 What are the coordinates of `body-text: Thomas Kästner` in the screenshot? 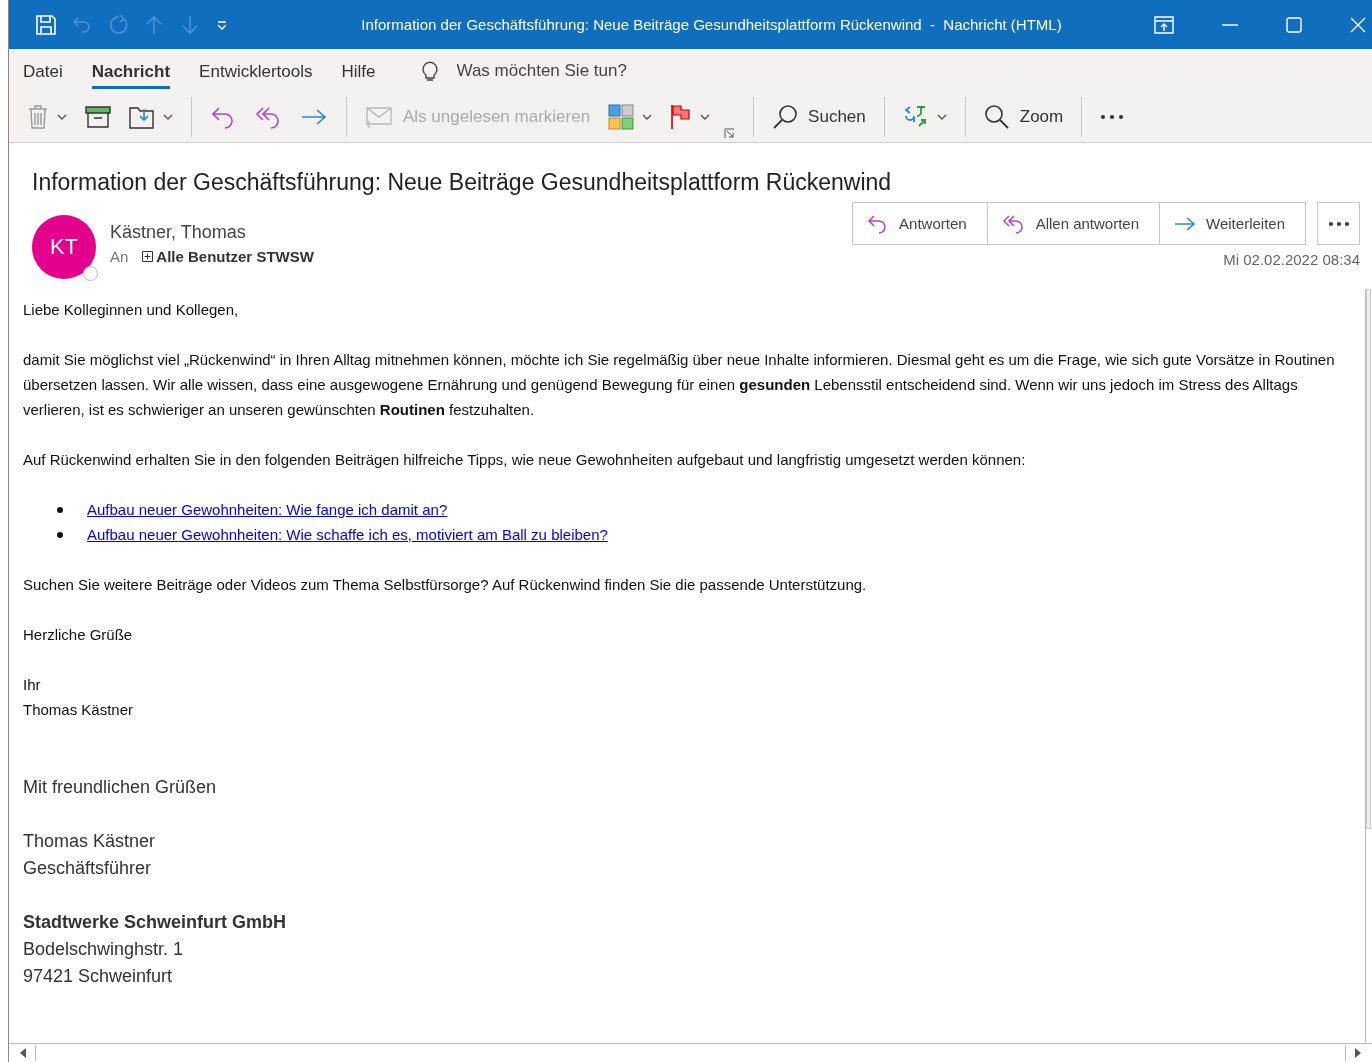 It's located at (79, 710).